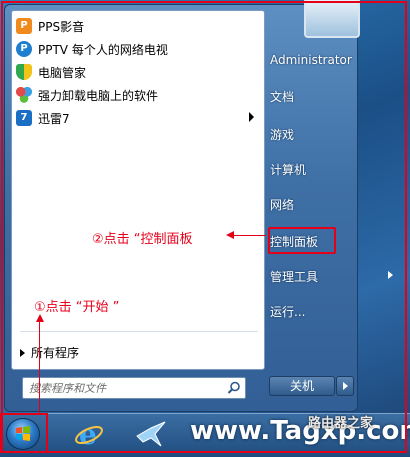  I want to click on menu-item-label: Administrator, so click(311, 60).